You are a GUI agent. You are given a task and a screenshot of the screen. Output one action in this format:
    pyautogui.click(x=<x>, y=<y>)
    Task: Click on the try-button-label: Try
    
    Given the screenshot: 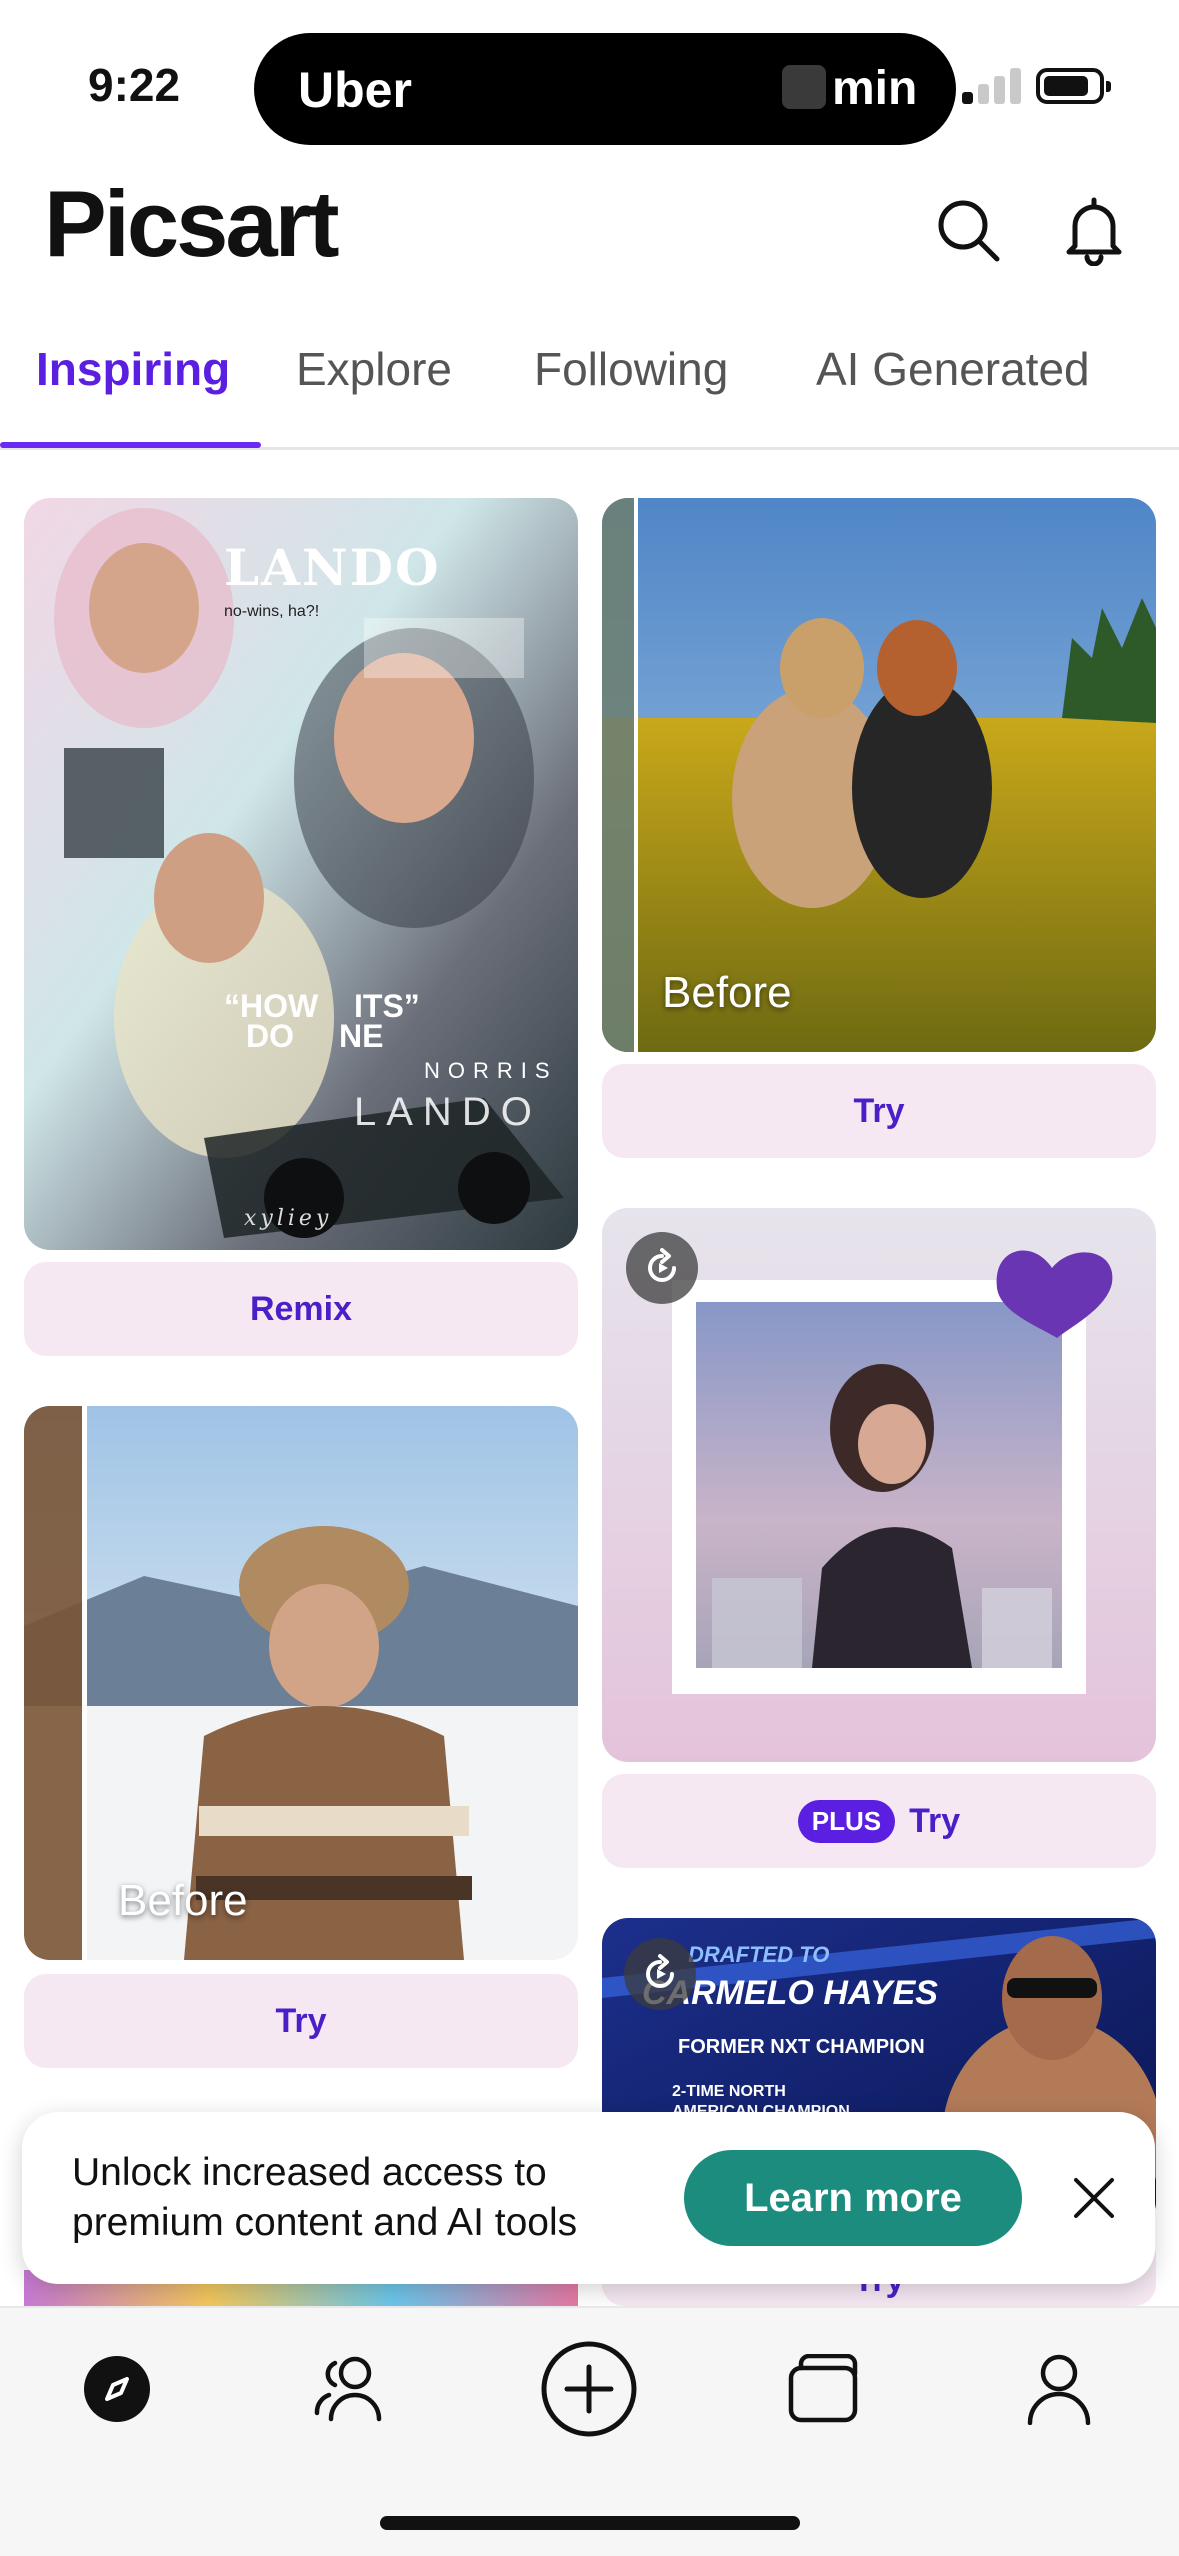 What is the action you would take?
    pyautogui.click(x=935, y=1820)
    